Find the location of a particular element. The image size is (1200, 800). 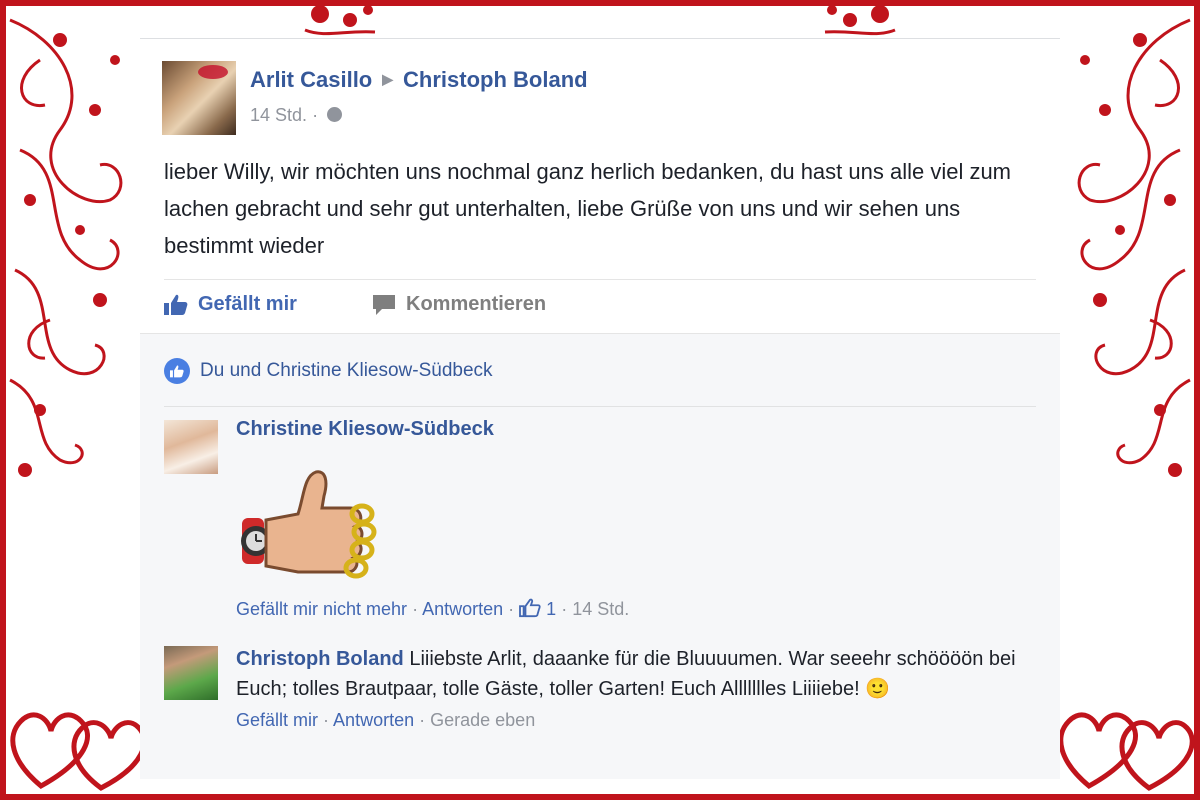

comment-button-label: Kommentieren is located at coordinates (476, 304).